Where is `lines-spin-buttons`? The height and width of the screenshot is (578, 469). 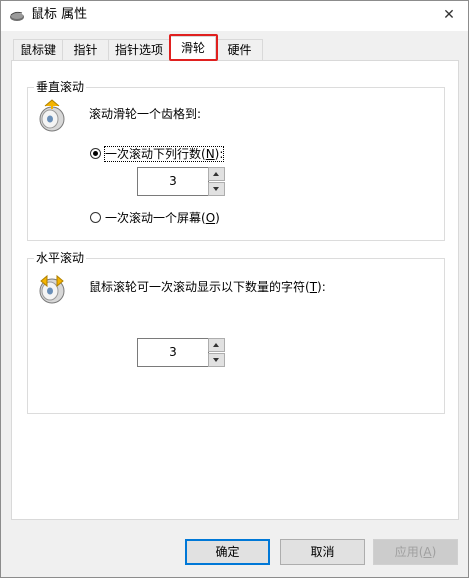 lines-spin-buttons is located at coordinates (216, 181).